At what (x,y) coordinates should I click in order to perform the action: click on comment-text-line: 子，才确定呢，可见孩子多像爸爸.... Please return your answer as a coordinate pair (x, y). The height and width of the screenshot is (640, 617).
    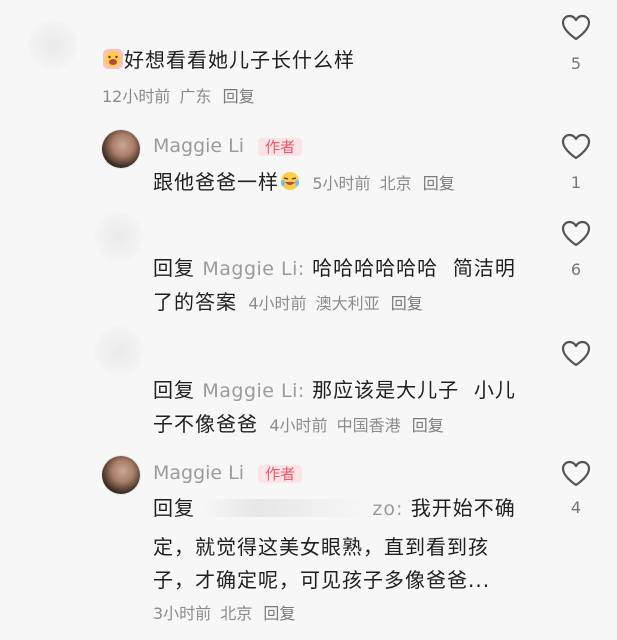
    Looking at the image, I should click on (321, 580).